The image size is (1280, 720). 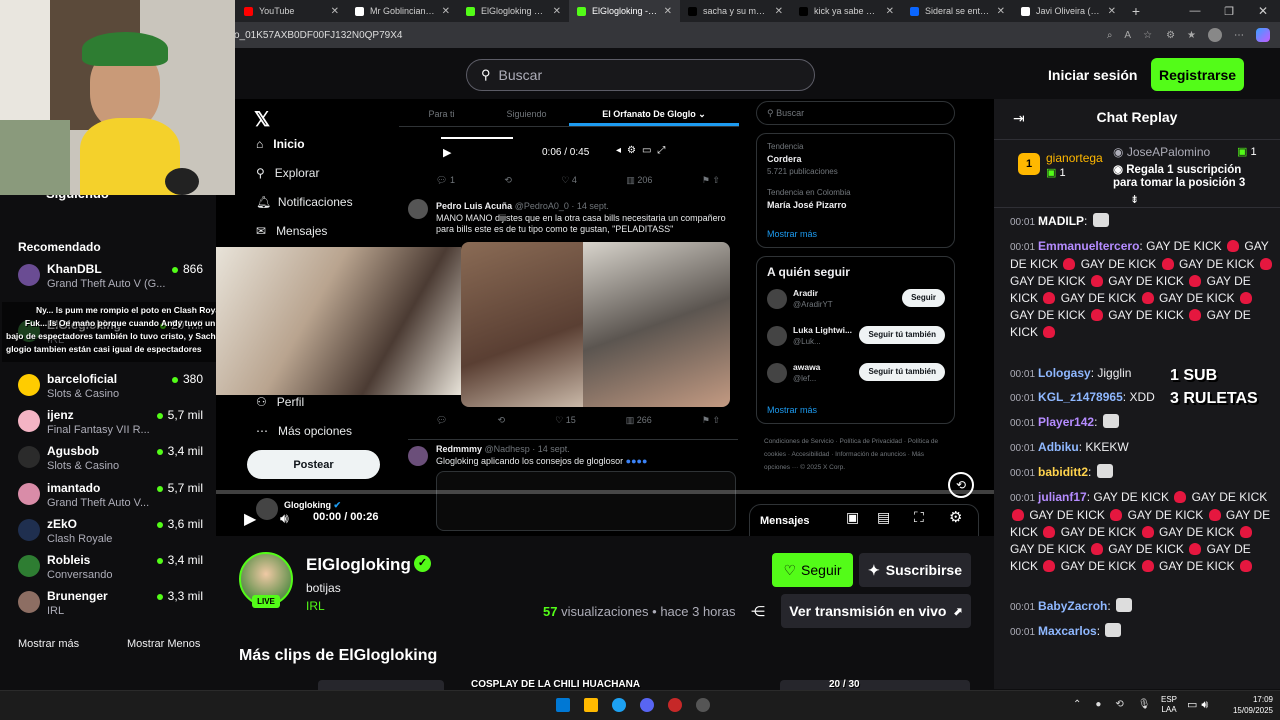 I want to click on browser-tab: Mr Goblinciano on ✕, so click(x=402, y=11).